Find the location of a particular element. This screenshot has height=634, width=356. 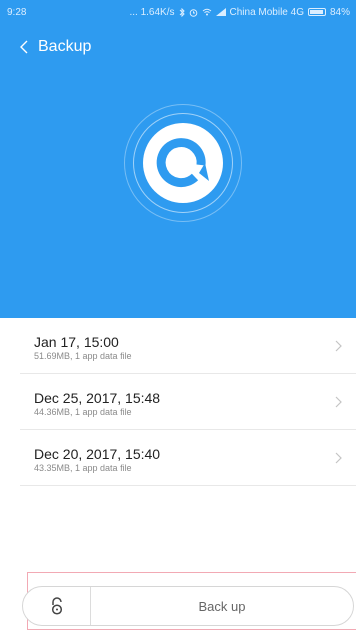

backup-date: Dec 20, 2017, 15:40 is located at coordinates (97, 454).